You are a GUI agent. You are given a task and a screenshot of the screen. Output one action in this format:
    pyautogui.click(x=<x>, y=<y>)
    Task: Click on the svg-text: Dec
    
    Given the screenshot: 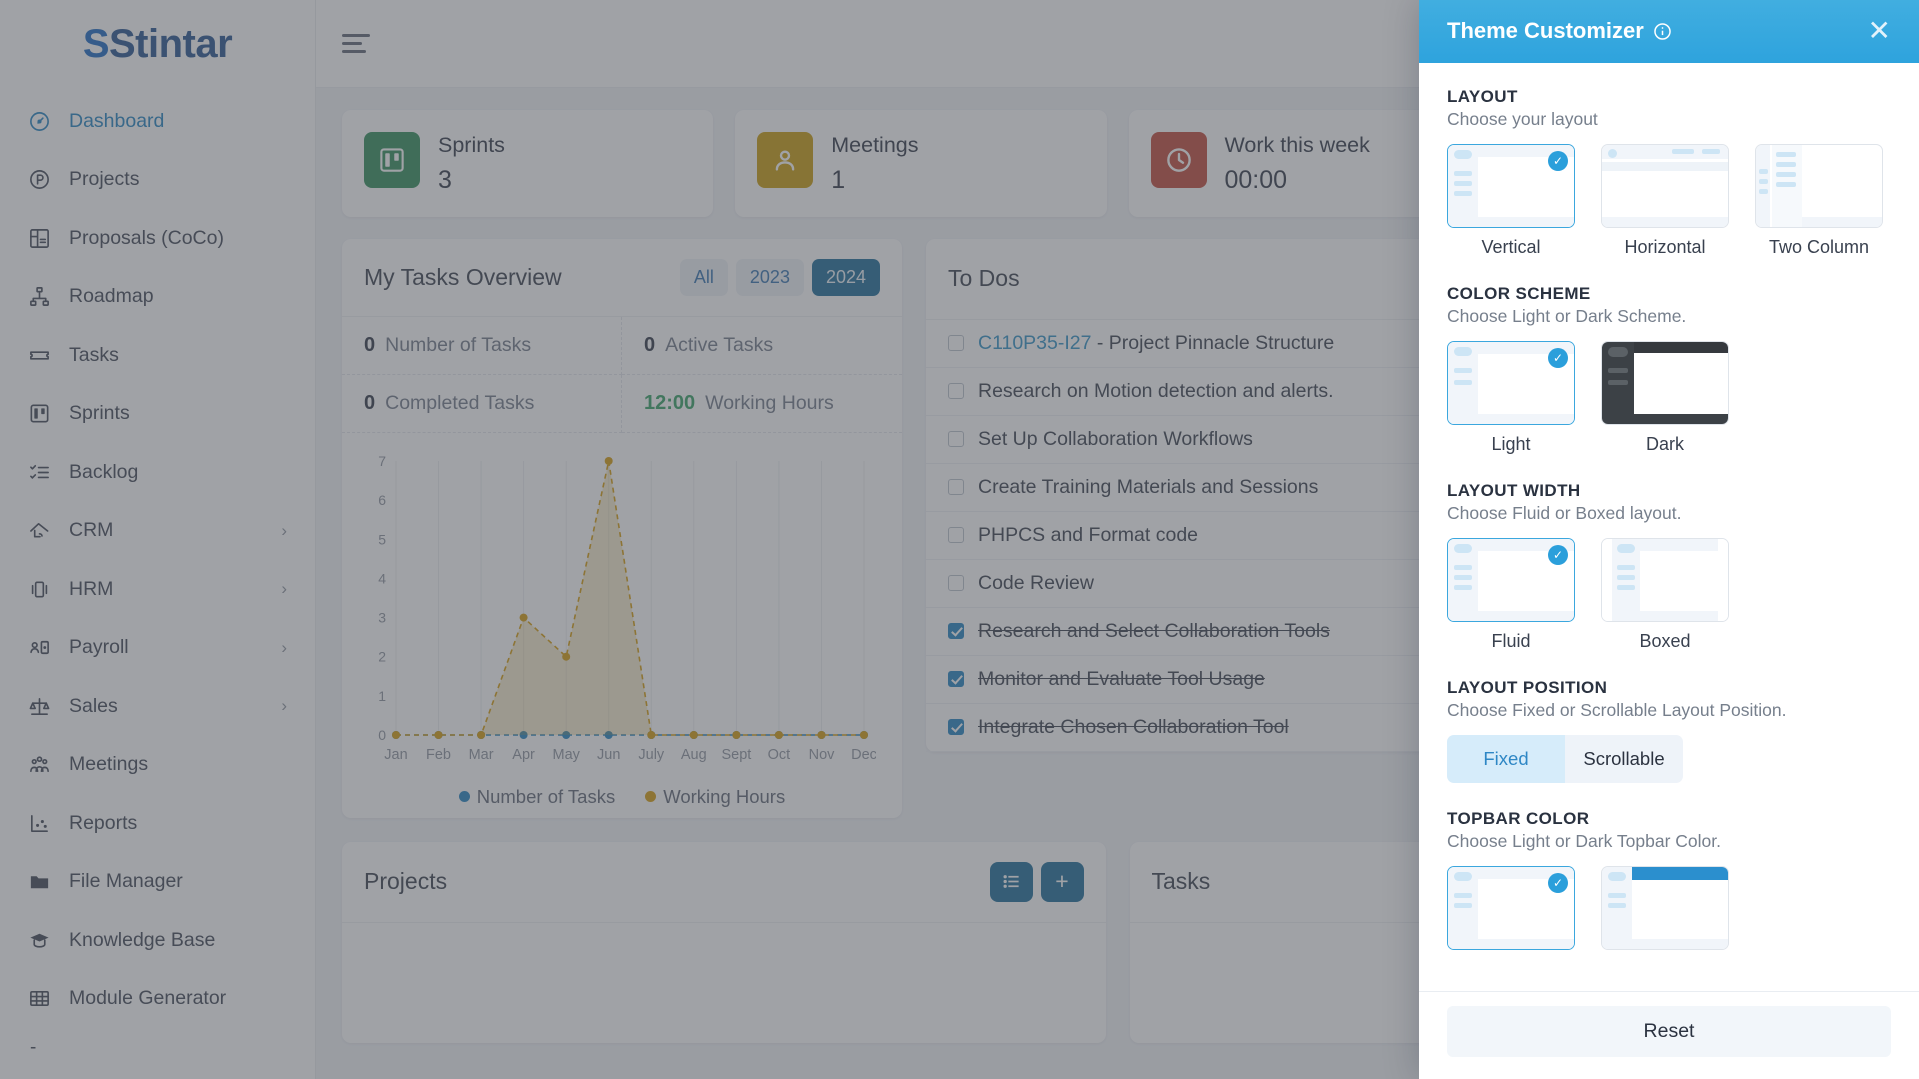 What is the action you would take?
    pyautogui.click(x=863, y=755)
    